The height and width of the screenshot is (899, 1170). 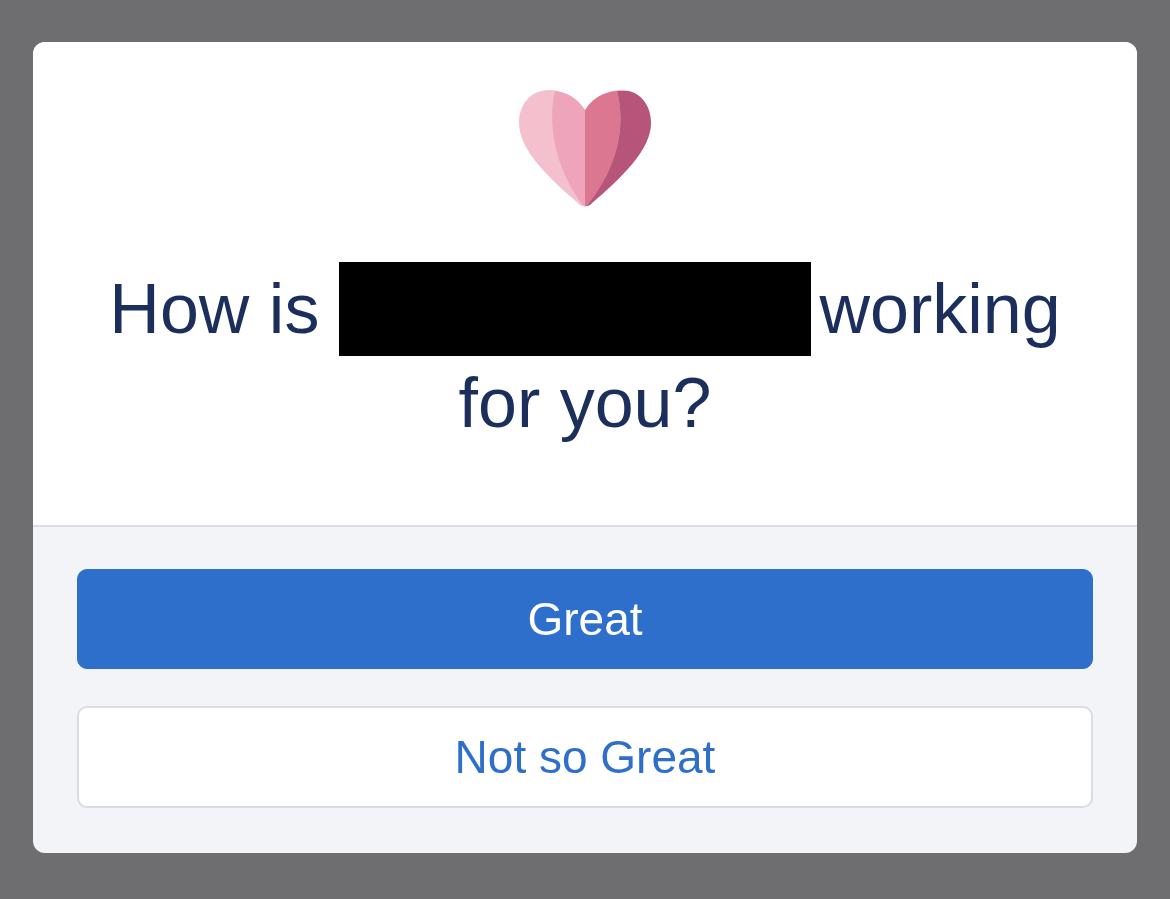 What do you see at coordinates (585, 619) in the screenshot?
I see `great-button: Great` at bounding box center [585, 619].